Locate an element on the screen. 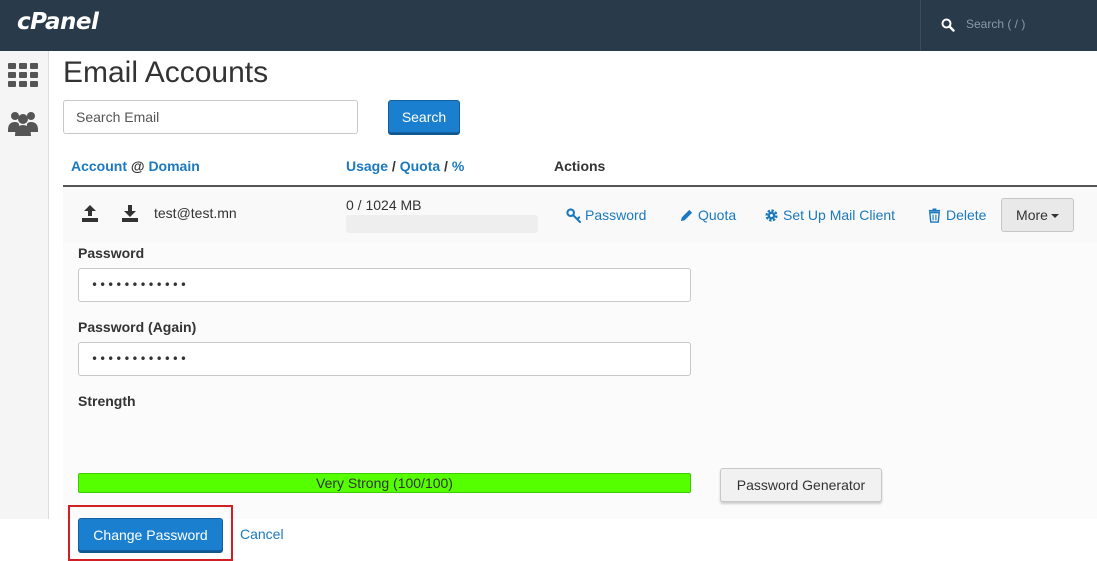 This screenshot has height=561, width=1097. delete-action: Delete is located at coordinates (956, 215).